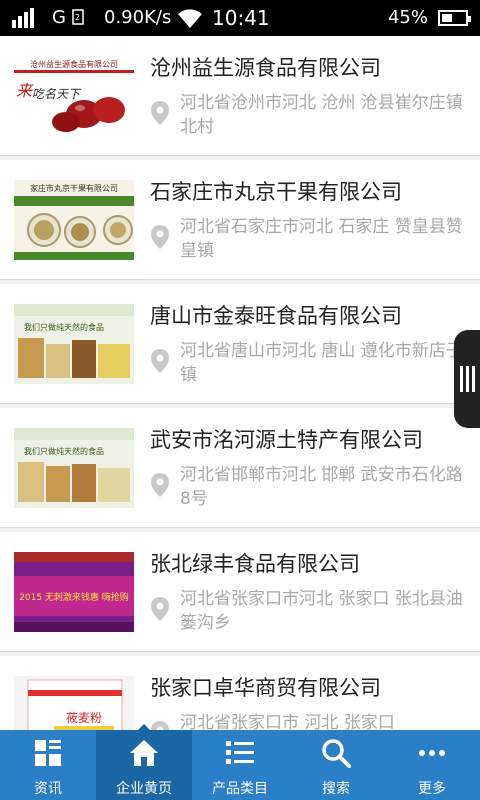 This screenshot has width=480, height=800. Describe the element at coordinates (432, 789) in the screenshot. I see `tab-label: 更多` at that location.